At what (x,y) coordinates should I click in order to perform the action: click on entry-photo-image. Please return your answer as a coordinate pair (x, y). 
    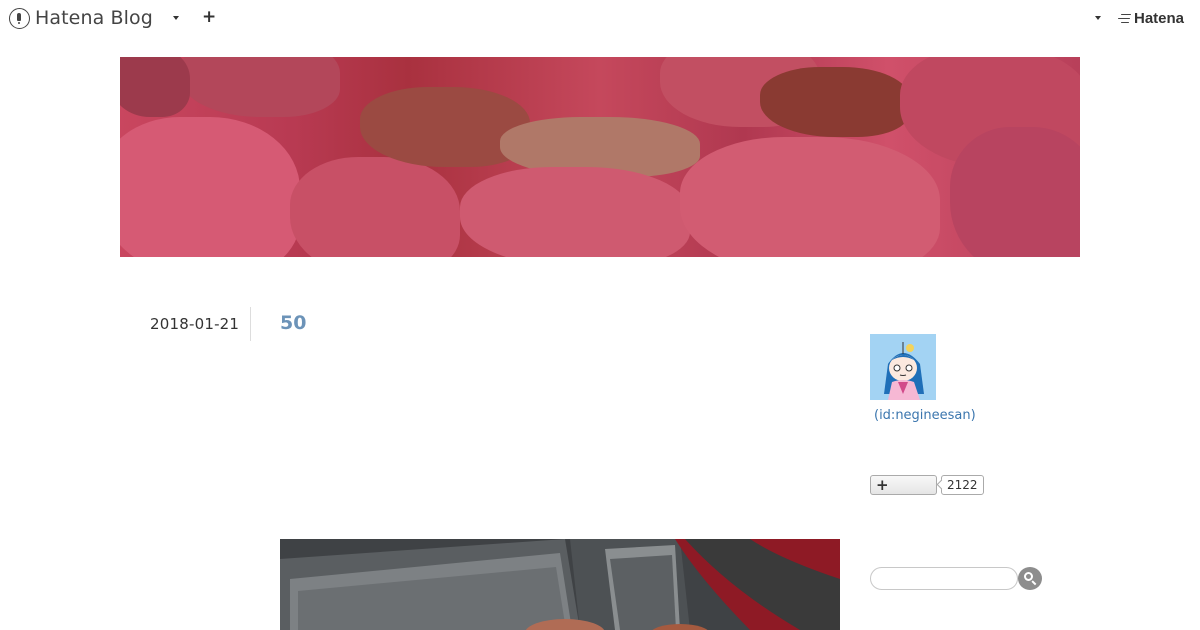
    Looking at the image, I should click on (560, 584).